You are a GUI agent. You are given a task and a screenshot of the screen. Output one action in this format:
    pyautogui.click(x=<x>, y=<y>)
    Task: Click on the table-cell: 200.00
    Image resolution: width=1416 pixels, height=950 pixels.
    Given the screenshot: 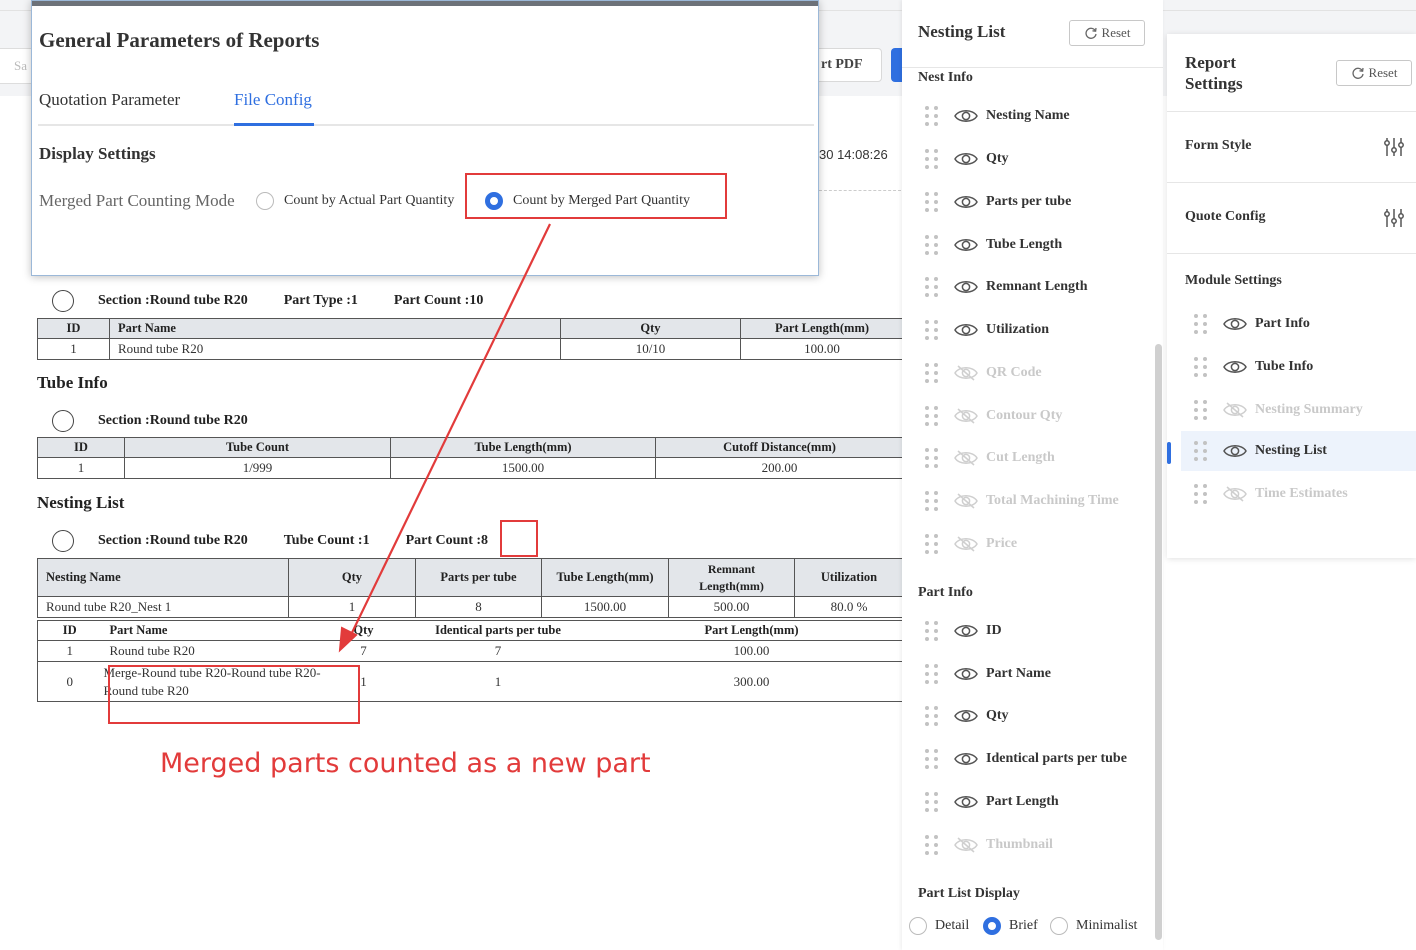 What is the action you would take?
    pyautogui.click(x=779, y=468)
    